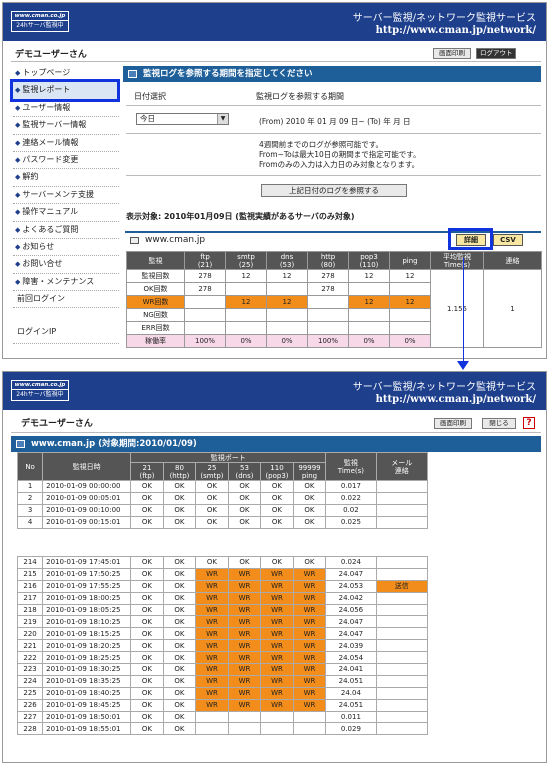 Image resolution: width=550 pixels, height=767 pixels. Describe the element at coordinates (66, 196) in the screenshot. I see `sidebar-item: ◆ サーバーメンテ支援` at that location.